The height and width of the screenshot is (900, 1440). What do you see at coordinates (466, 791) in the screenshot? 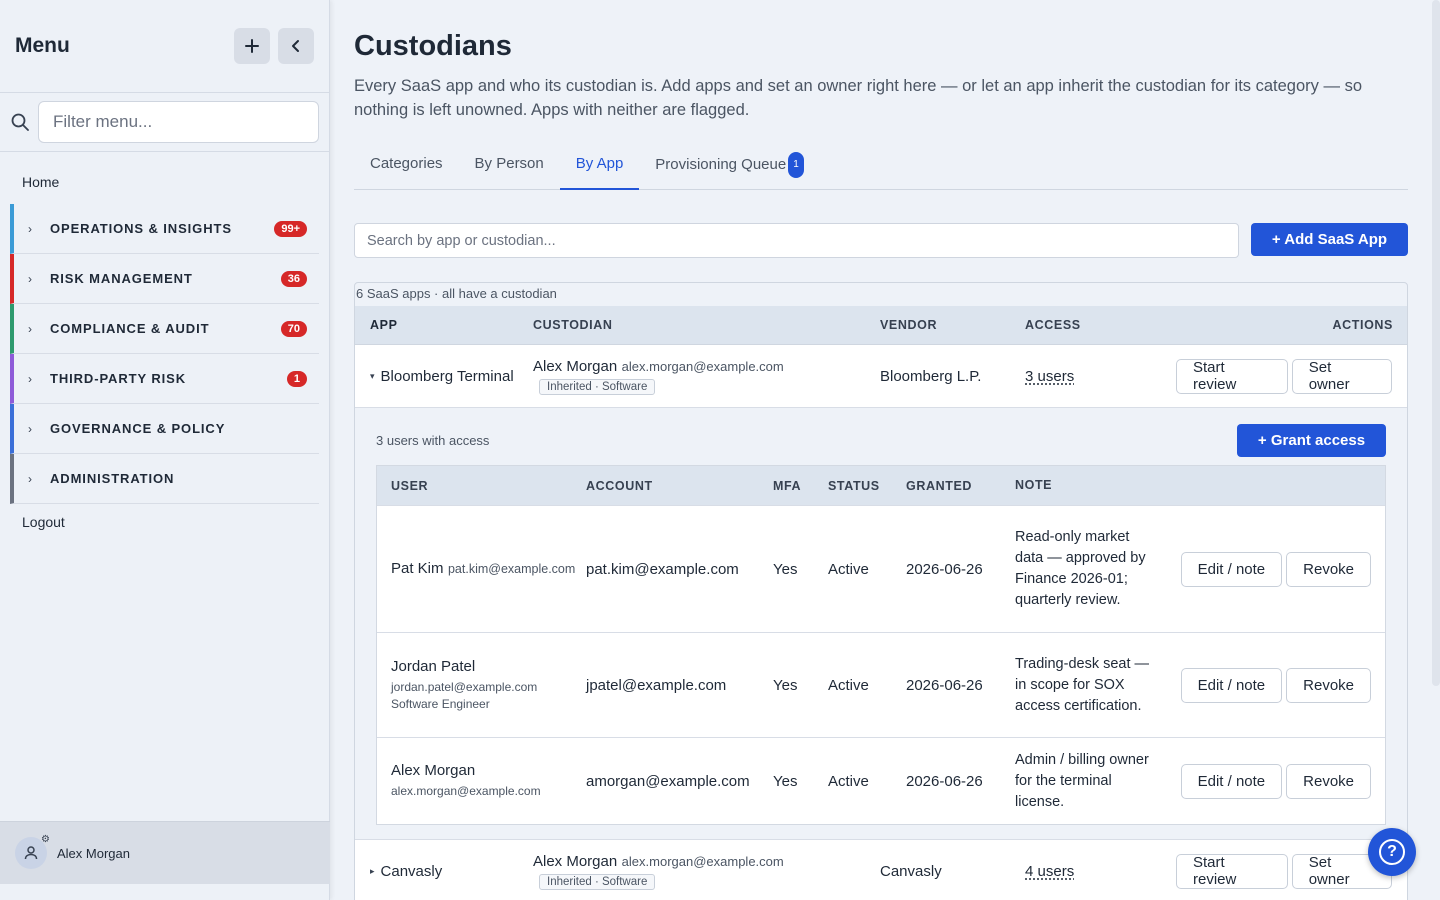
I see `user-email: alex.morgan@example.com` at bounding box center [466, 791].